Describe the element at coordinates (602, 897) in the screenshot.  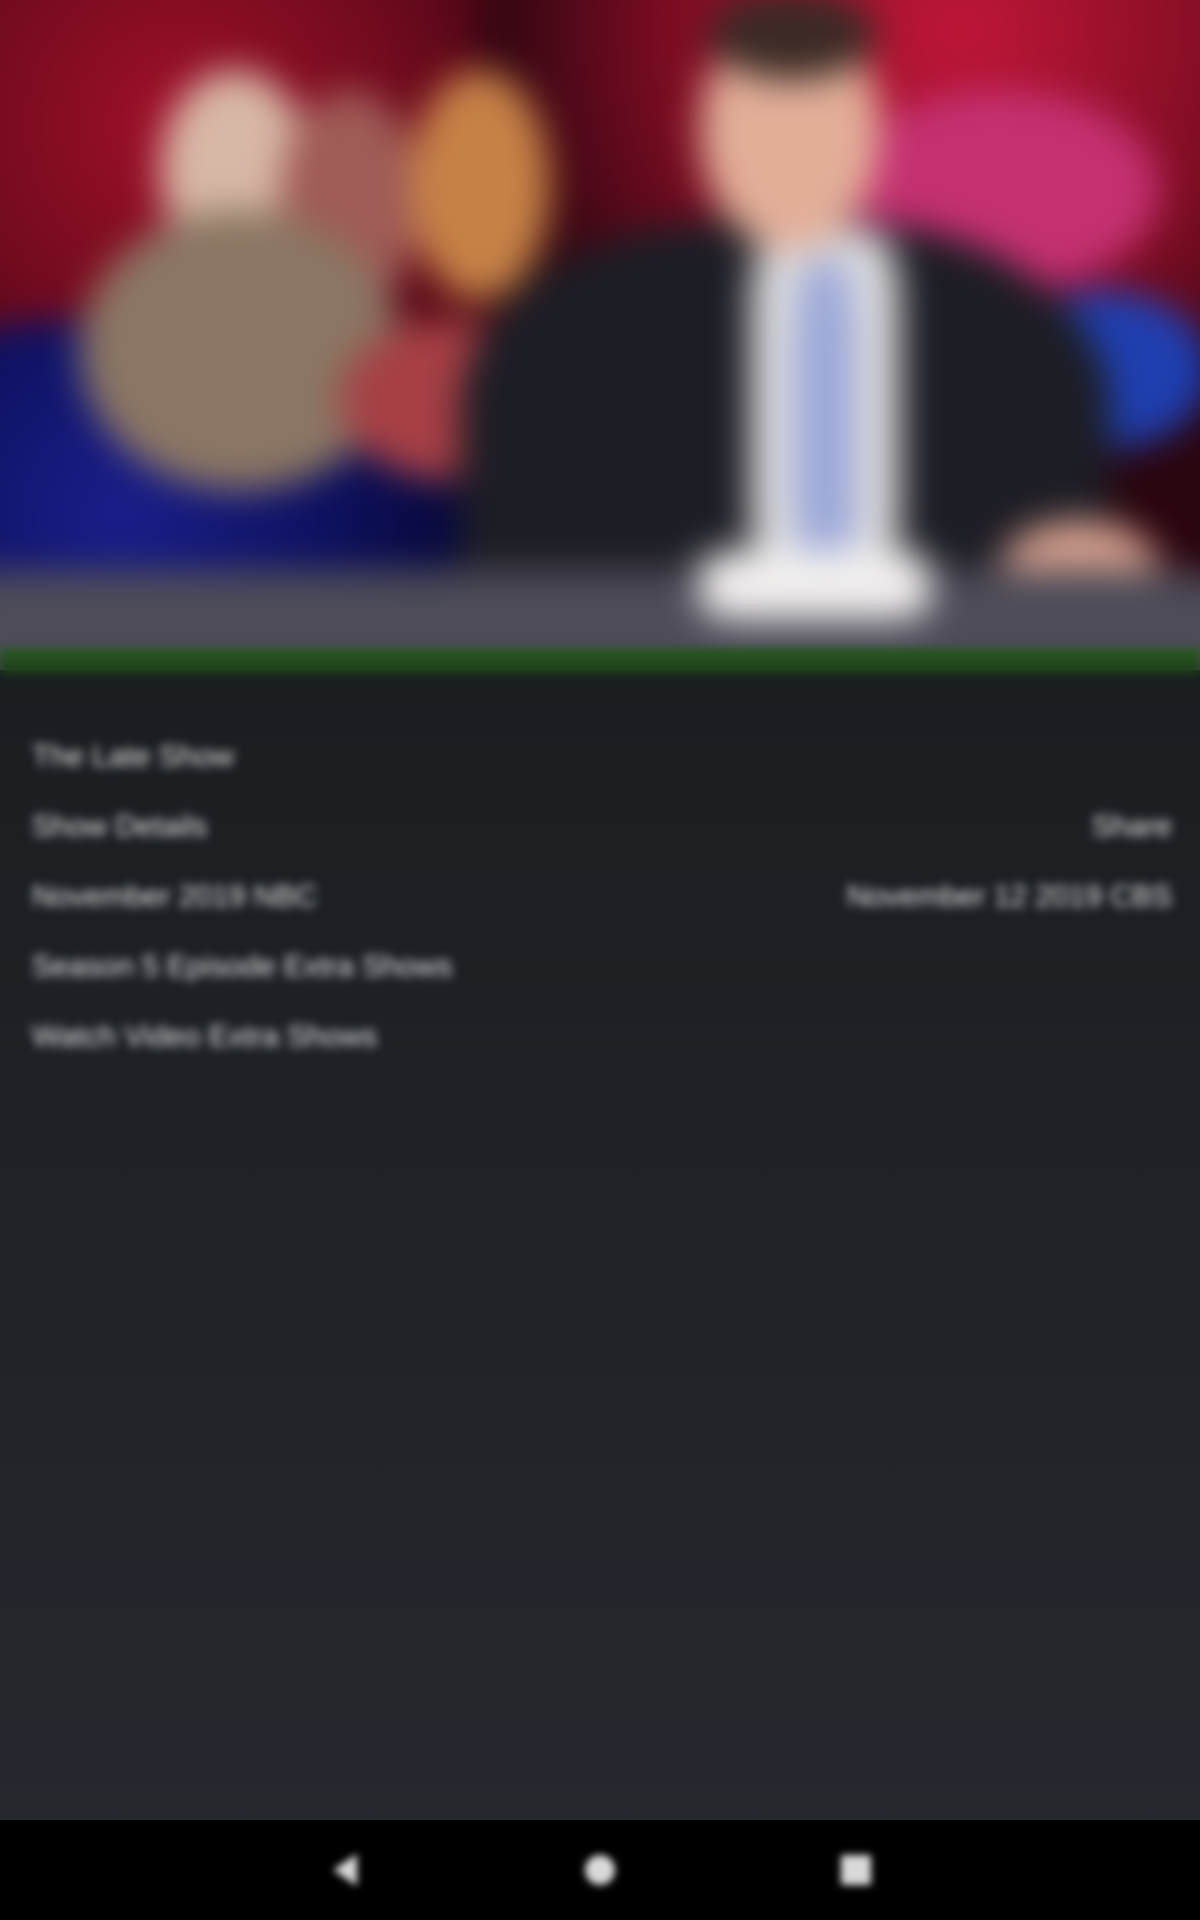
I see `info-row-date: November 2019 NBC November 12 2019 CBS` at that location.